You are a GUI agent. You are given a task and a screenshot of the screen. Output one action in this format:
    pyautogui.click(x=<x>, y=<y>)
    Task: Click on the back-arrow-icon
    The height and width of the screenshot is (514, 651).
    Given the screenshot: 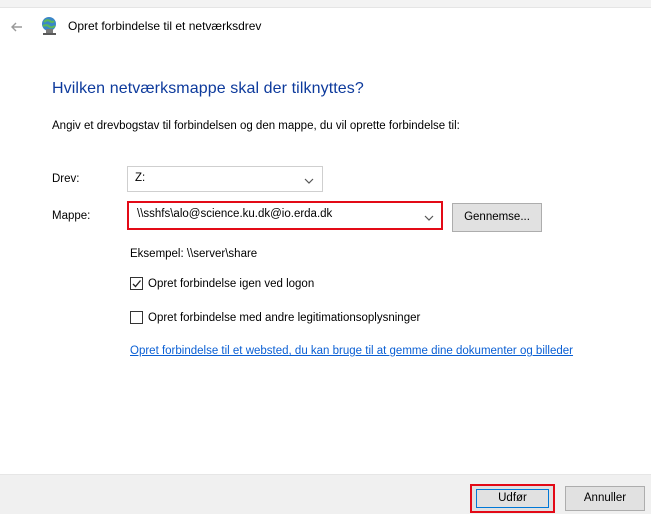 What is the action you would take?
    pyautogui.click(x=17, y=27)
    